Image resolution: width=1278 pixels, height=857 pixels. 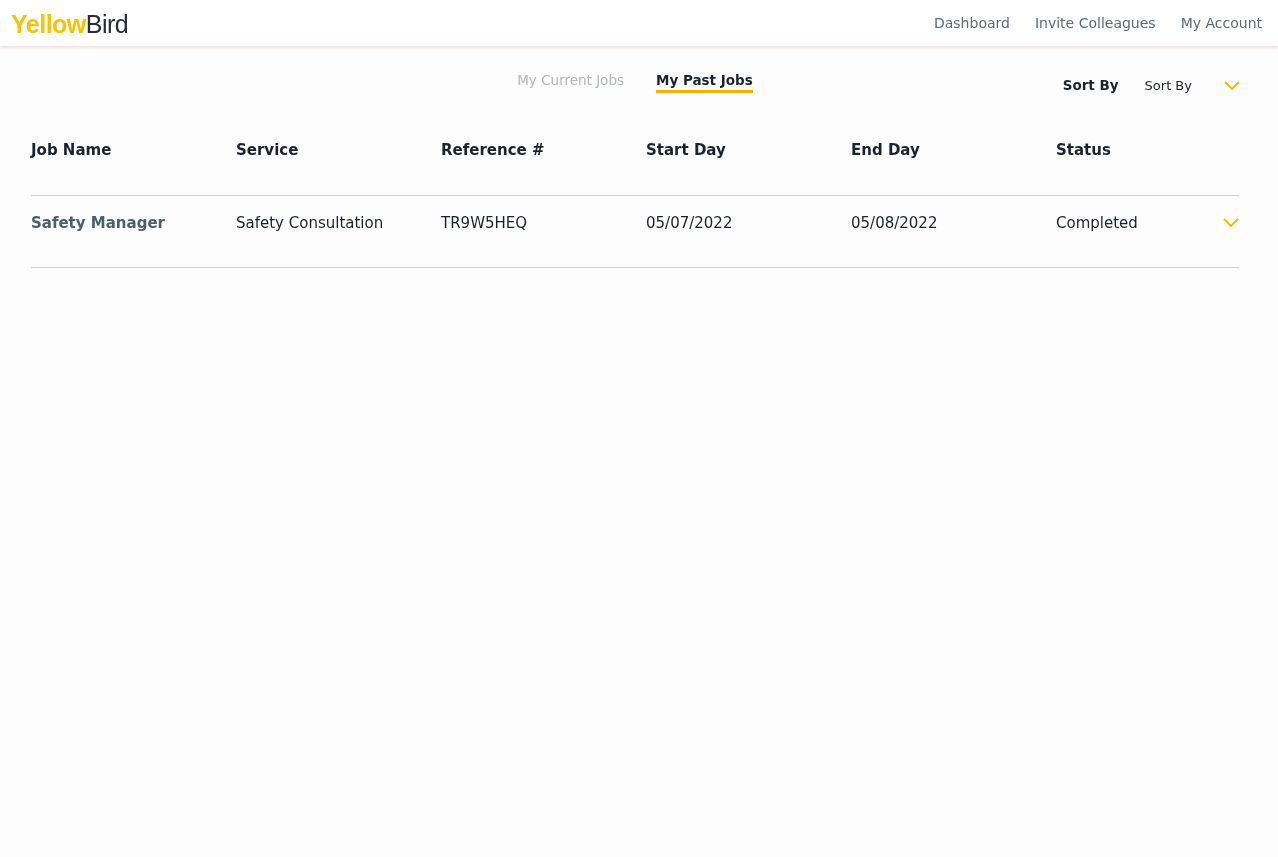 I want to click on nav-link: My Account, so click(x=1221, y=23).